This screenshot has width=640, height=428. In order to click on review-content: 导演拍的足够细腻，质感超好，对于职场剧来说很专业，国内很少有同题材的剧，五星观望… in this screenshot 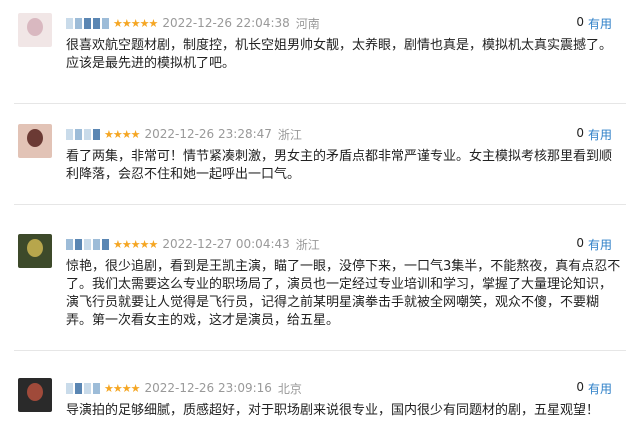, I will do `click(333, 410)`.